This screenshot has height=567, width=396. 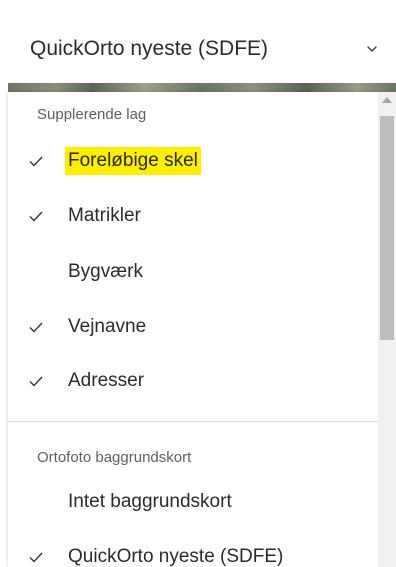 What do you see at coordinates (106, 380) in the screenshot?
I see `layer-item-label: Adresser` at bounding box center [106, 380].